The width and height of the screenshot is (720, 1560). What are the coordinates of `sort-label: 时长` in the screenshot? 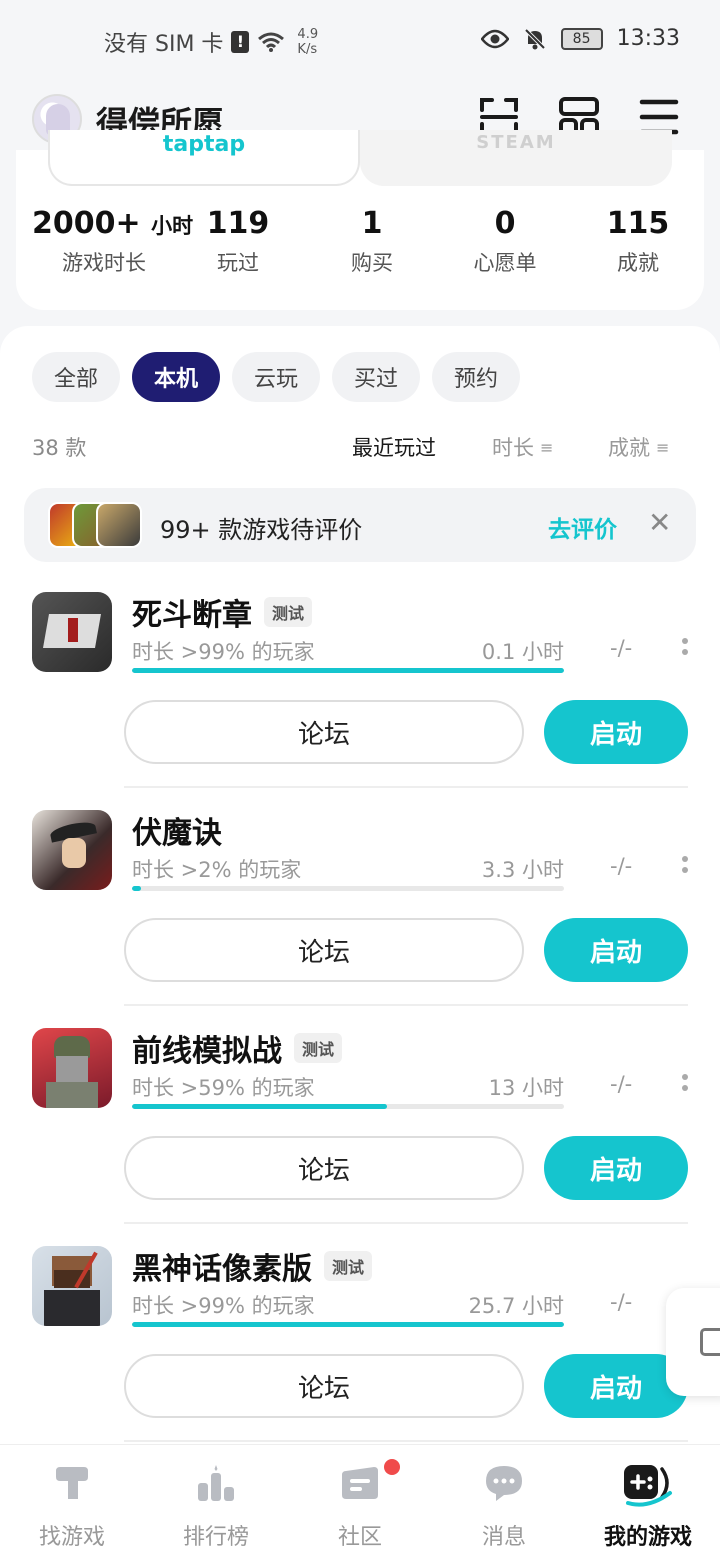 It's located at (513, 448).